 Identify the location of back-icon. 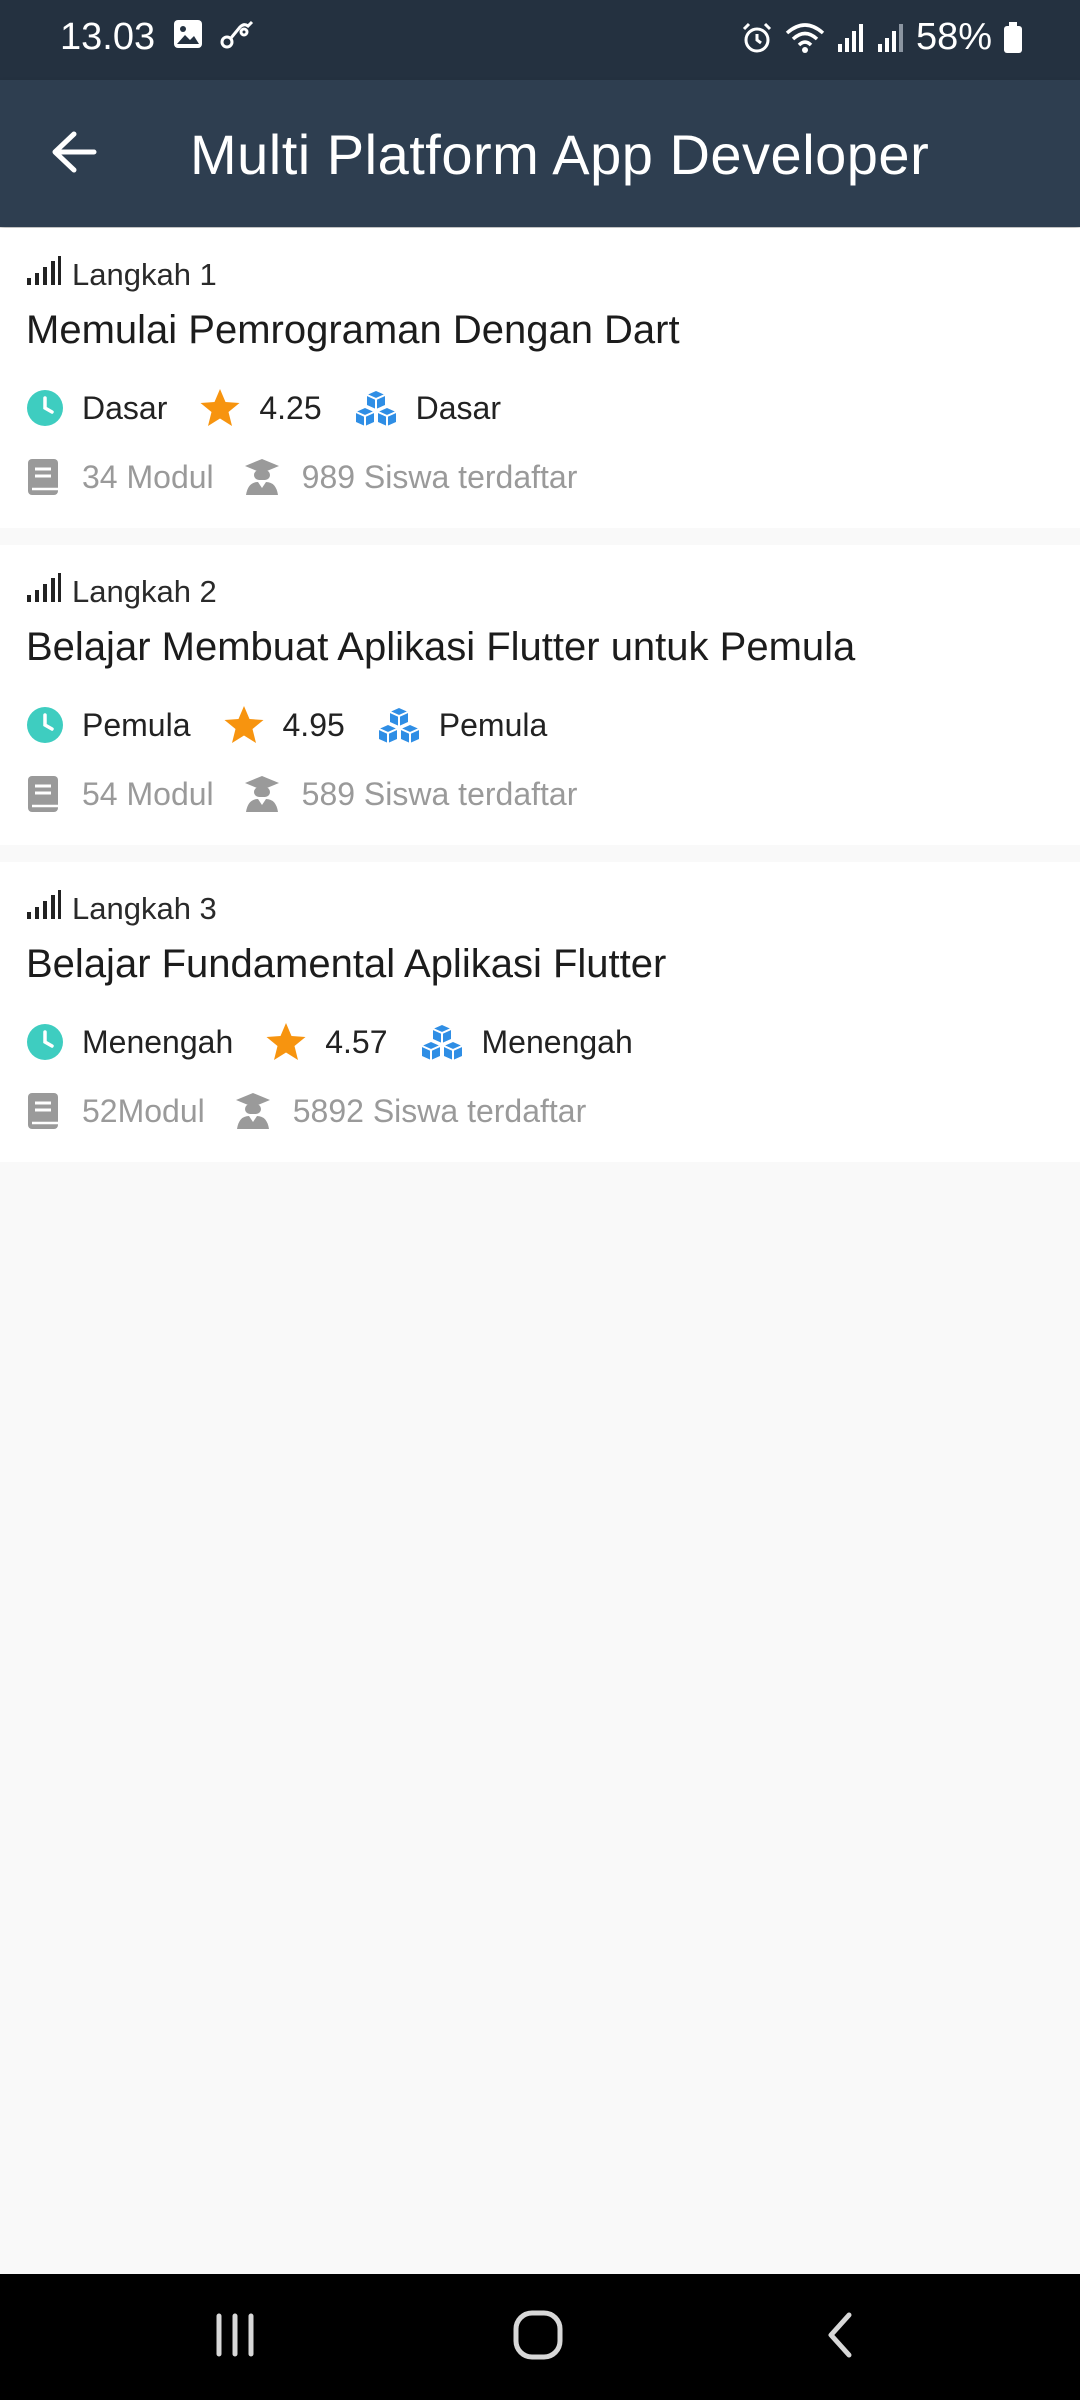
(840, 2337).